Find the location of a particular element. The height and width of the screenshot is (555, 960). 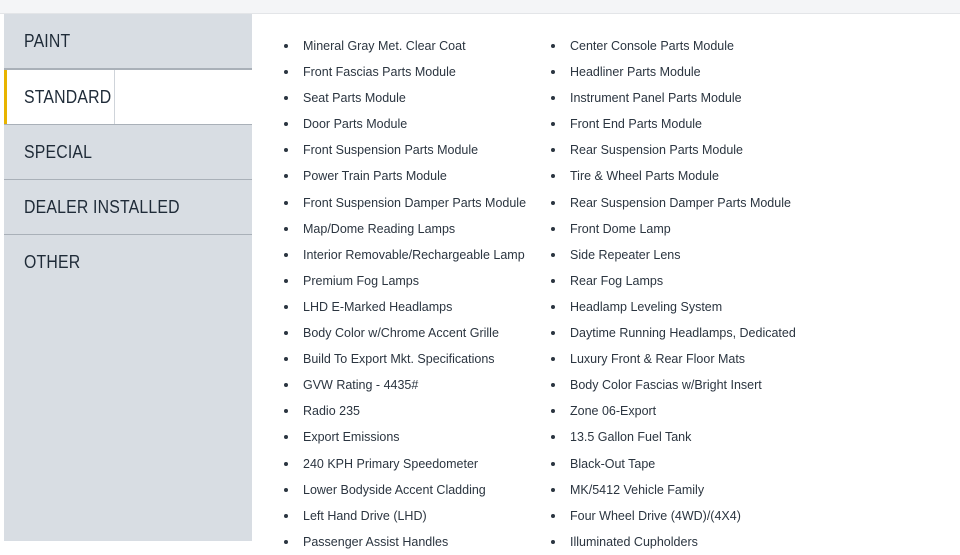

list-item: Interior Removable/Rechargeable Lamp is located at coordinates (405, 255).